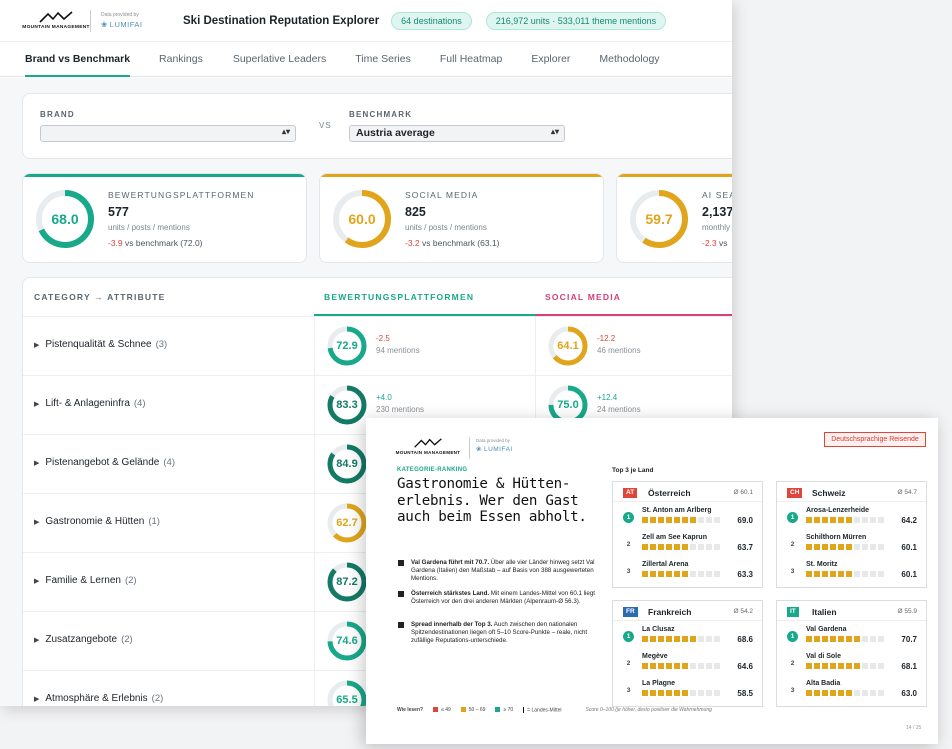 The width and height of the screenshot is (952, 749). What do you see at coordinates (795, 493) in the screenshot?
I see `country-code-badge: CH` at bounding box center [795, 493].